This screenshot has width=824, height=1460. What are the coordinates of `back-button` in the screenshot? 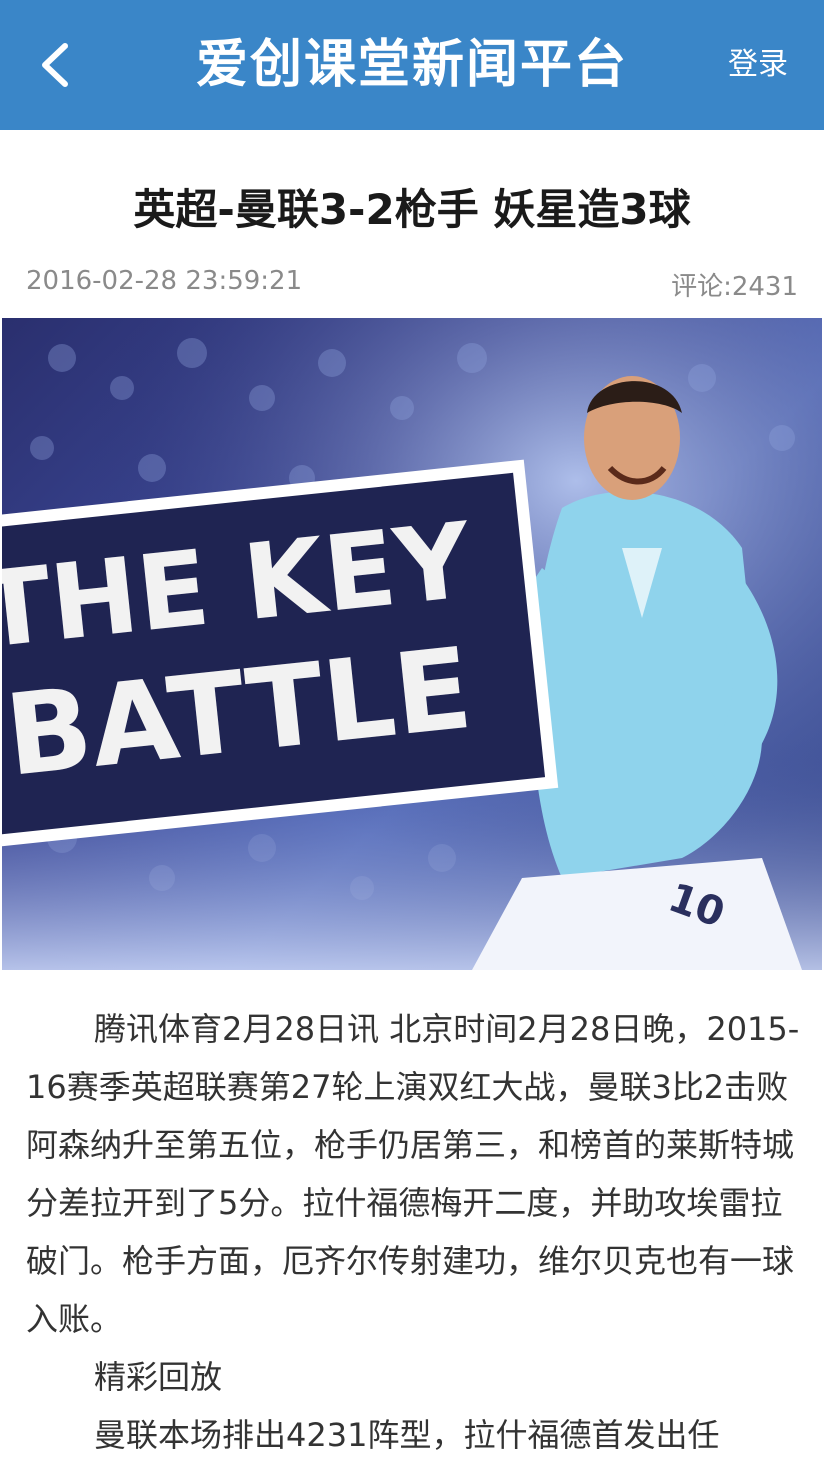 It's located at (55, 65).